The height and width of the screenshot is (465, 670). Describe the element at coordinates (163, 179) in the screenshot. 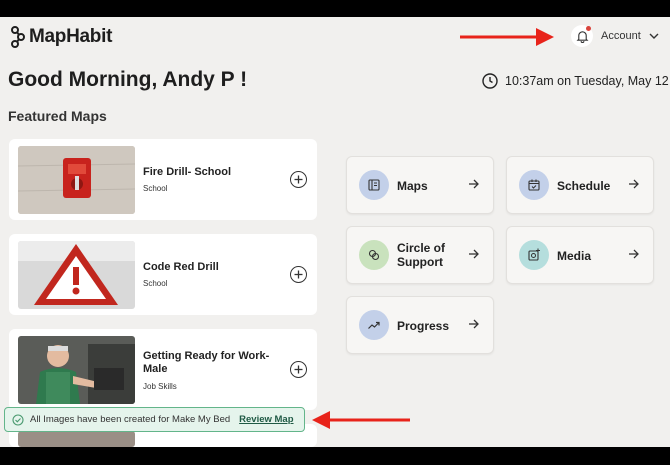

I see `featured-map-card: Fire Drill- School School` at that location.